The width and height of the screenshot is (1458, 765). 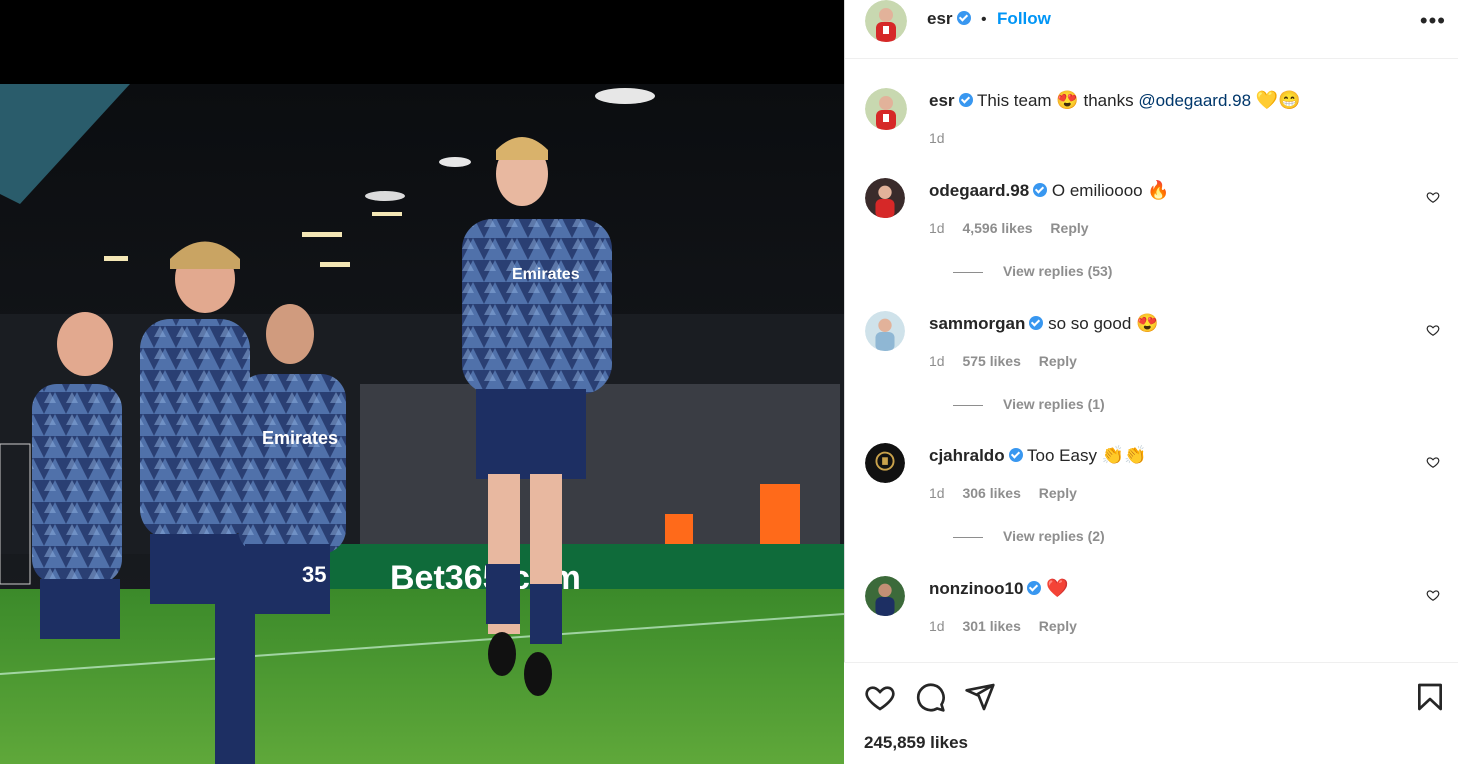 What do you see at coordinates (1194, 100) in the screenshot?
I see `caption-mention: @odegaard.98` at bounding box center [1194, 100].